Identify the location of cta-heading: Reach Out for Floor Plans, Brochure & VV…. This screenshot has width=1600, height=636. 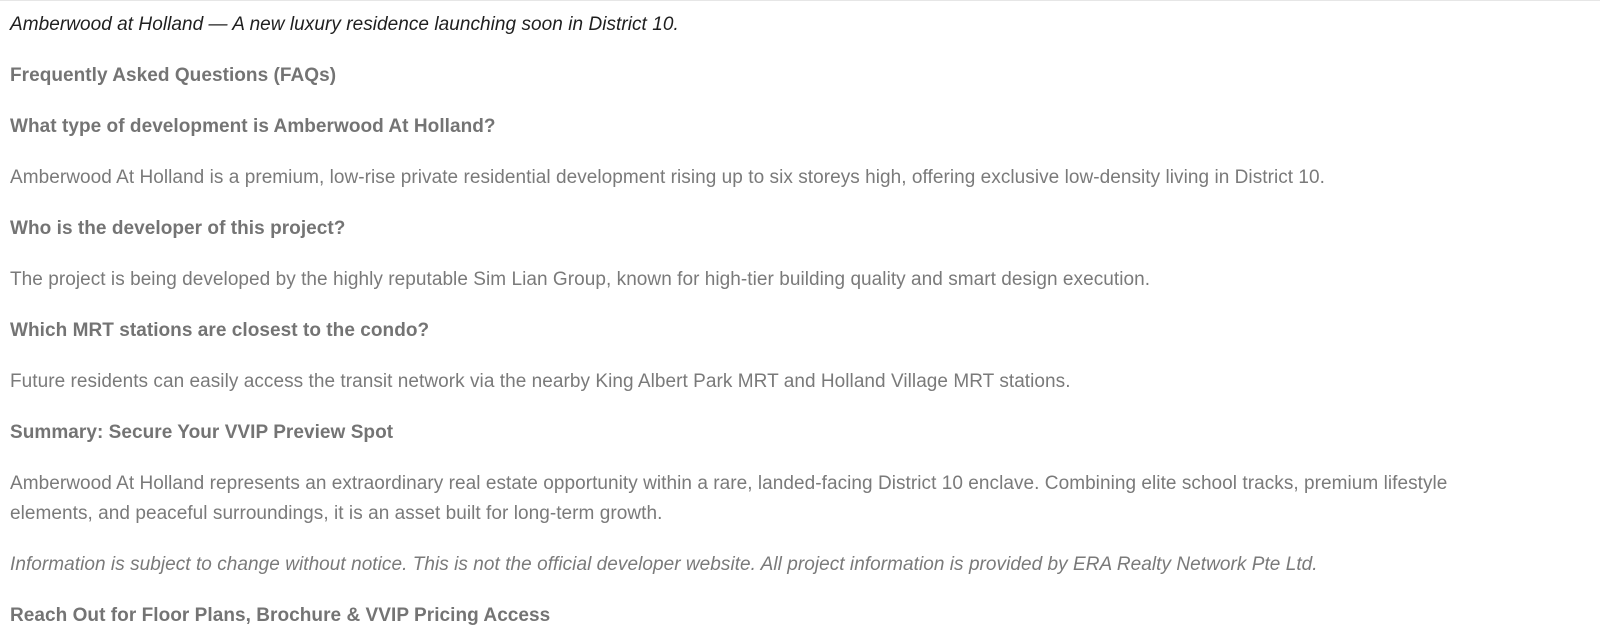
(280, 615).